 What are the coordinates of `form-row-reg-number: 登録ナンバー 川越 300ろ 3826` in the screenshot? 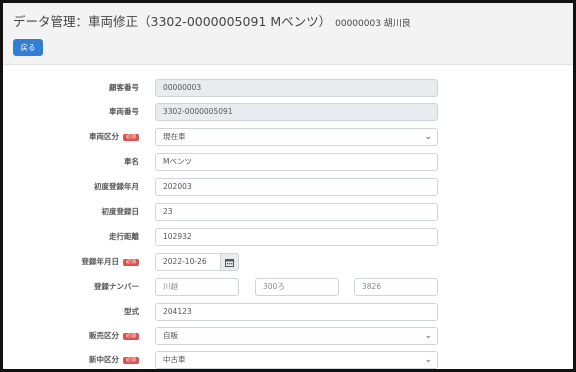 It's located at (288, 287).